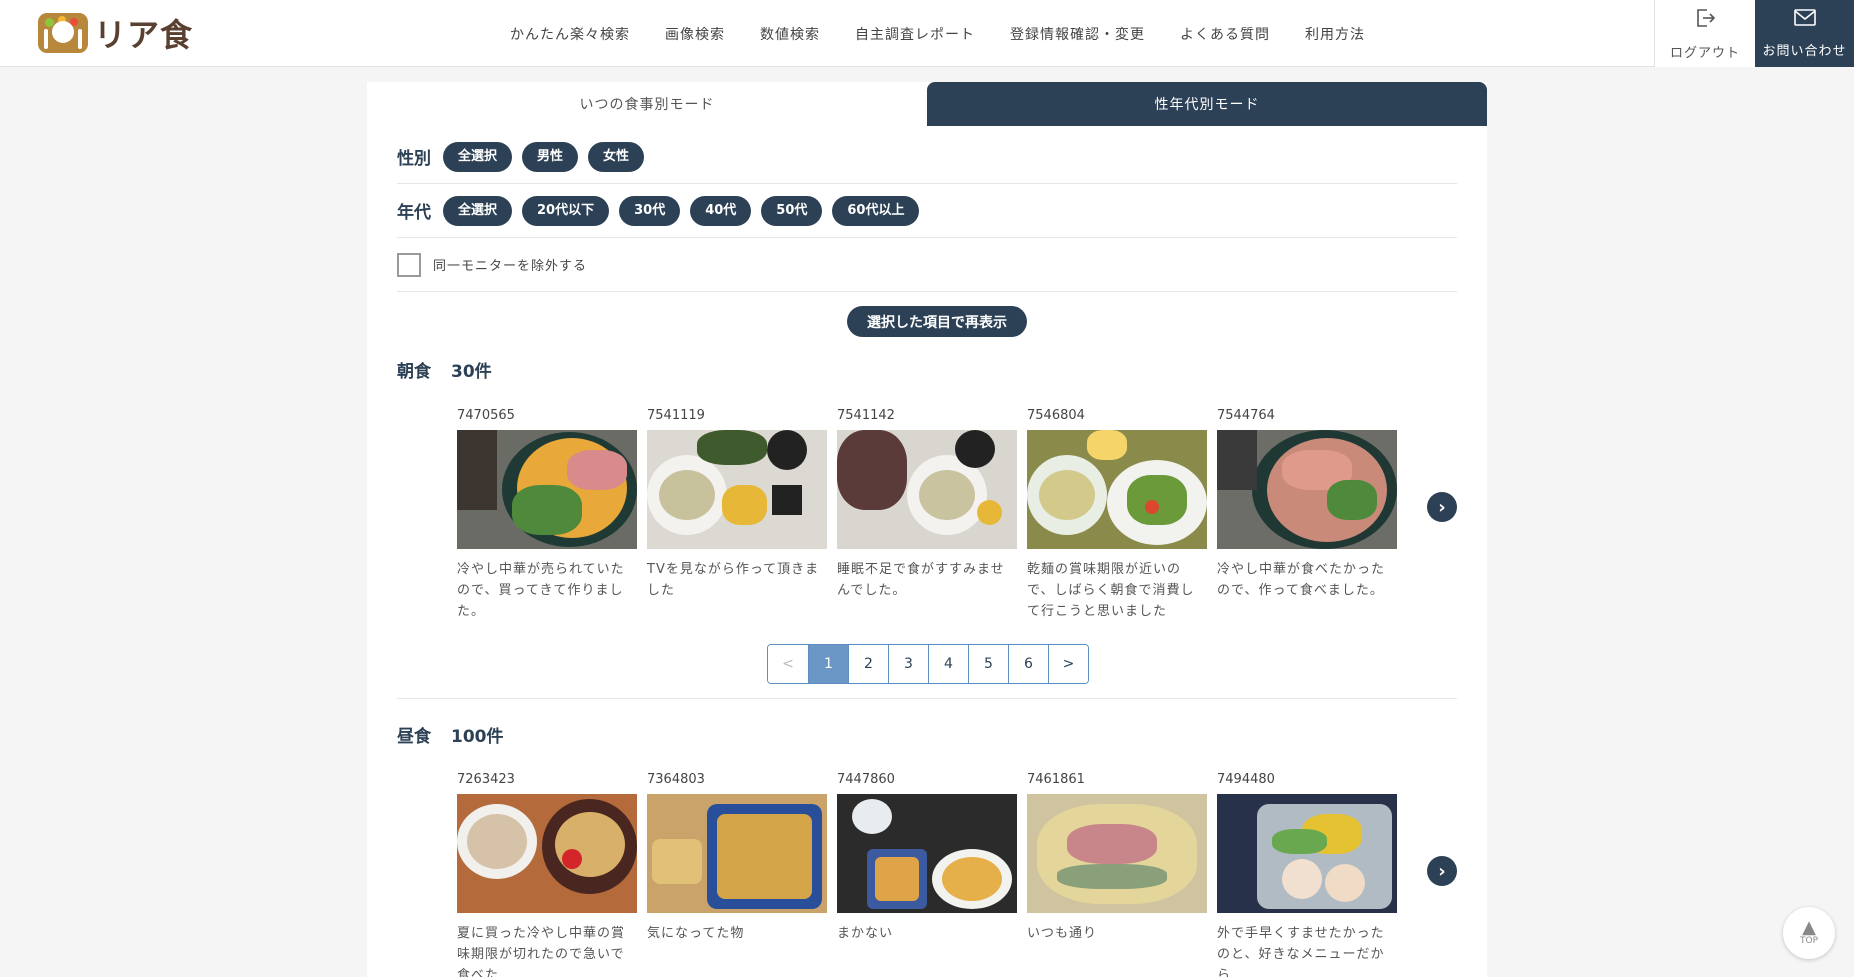 The height and width of the screenshot is (977, 1854). Describe the element at coordinates (1335, 34) in the screenshot. I see `nav-how-to-use: 利用方法` at that location.